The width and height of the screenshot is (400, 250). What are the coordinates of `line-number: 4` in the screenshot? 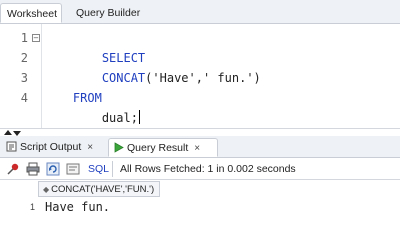 It's located at (24, 98).